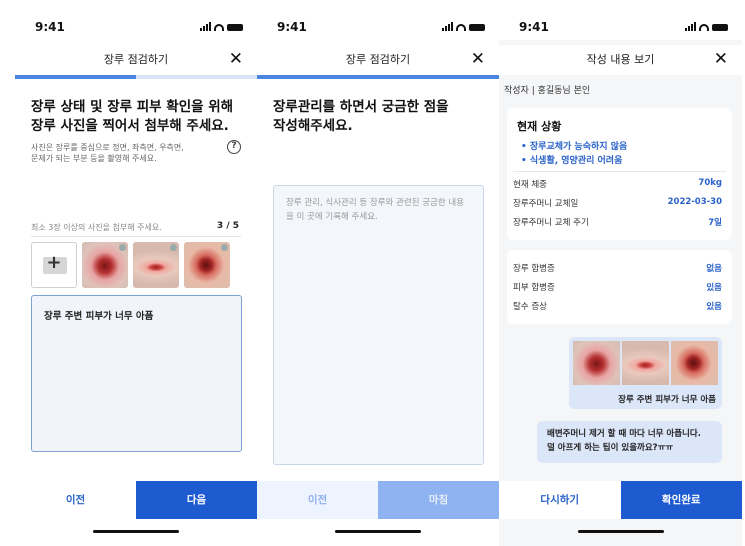  What do you see at coordinates (617, 307) in the screenshot?
I see `info-row: 탈수 증상 있음` at bounding box center [617, 307].